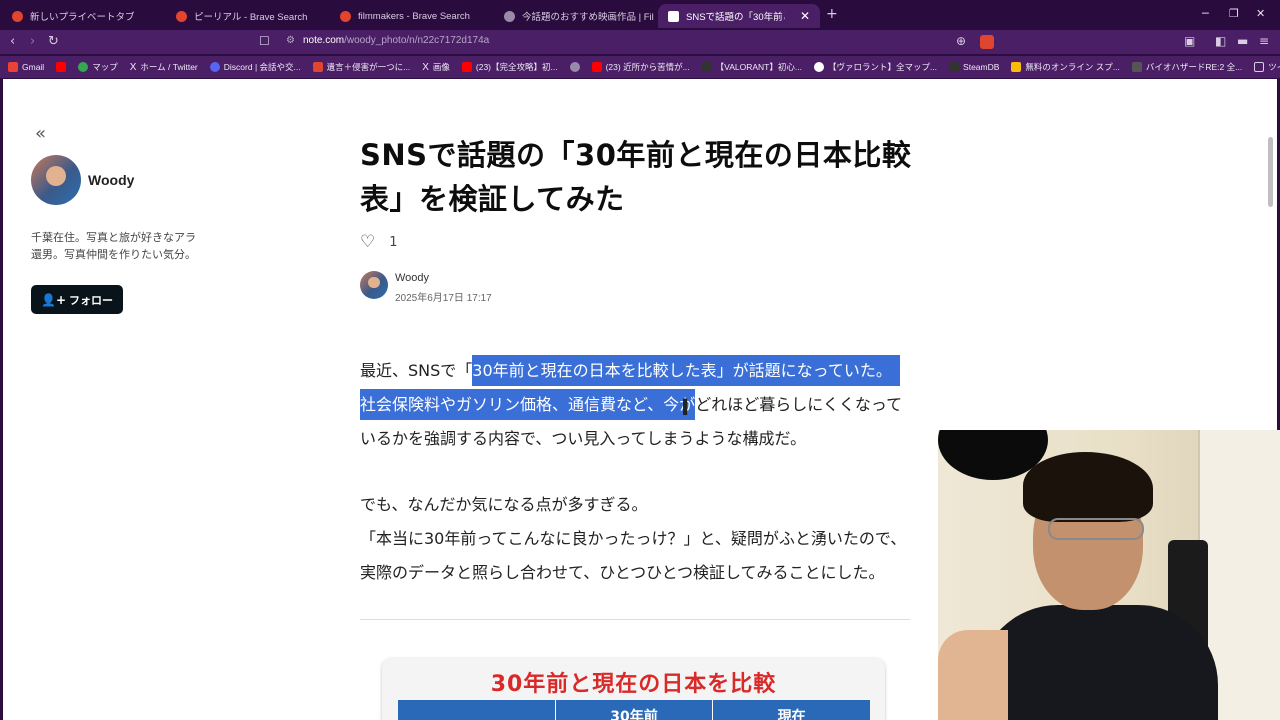  What do you see at coordinates (1234, 13) in the screenshot?
I see `maximize-icon: ❐` at bounding box center [1234, 13].